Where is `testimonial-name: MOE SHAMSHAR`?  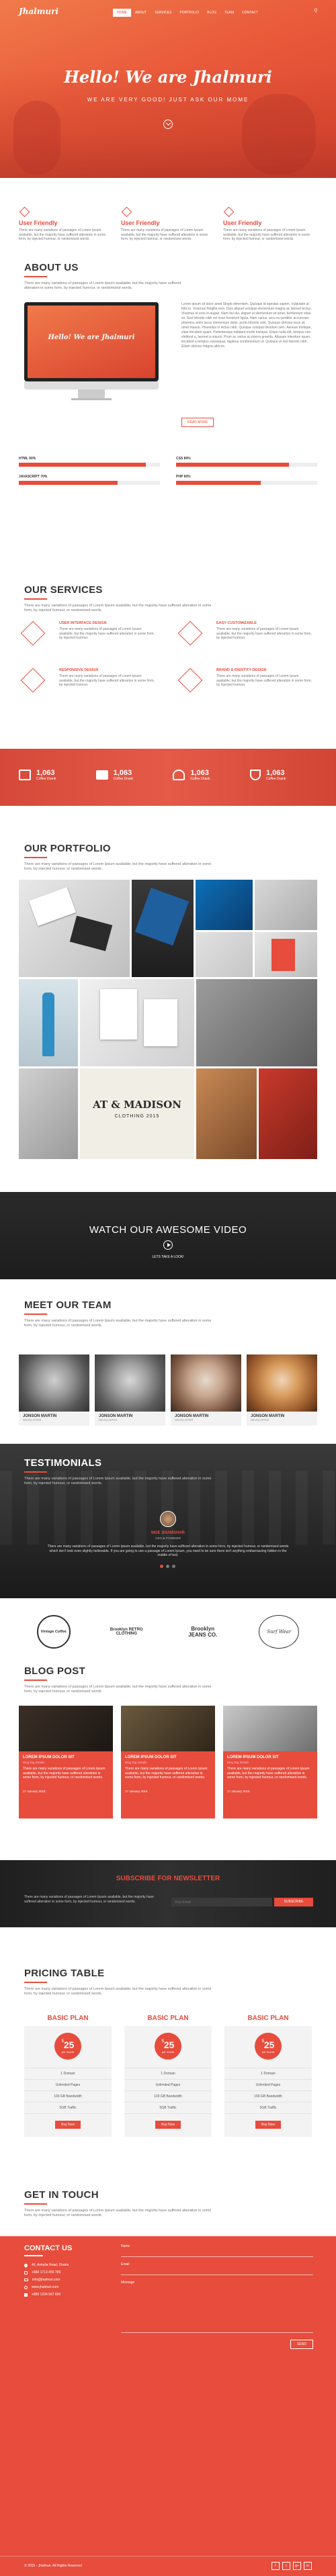
testimonial-name: MOE SHAMSHAR is located at coordinates (168, 1533).